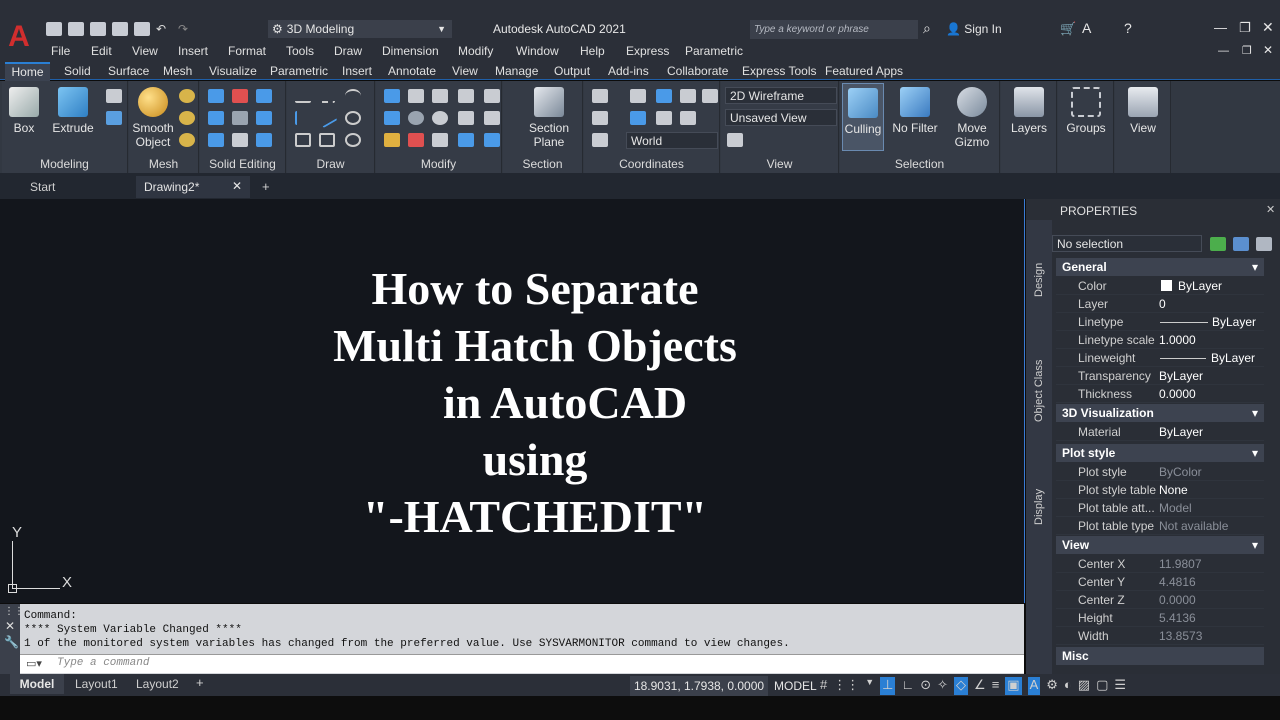 This screenshot has width=1280, height=720. Describe the element at coordinates (54, 29) in the screenshot. I see `new-file-icon` at that location.